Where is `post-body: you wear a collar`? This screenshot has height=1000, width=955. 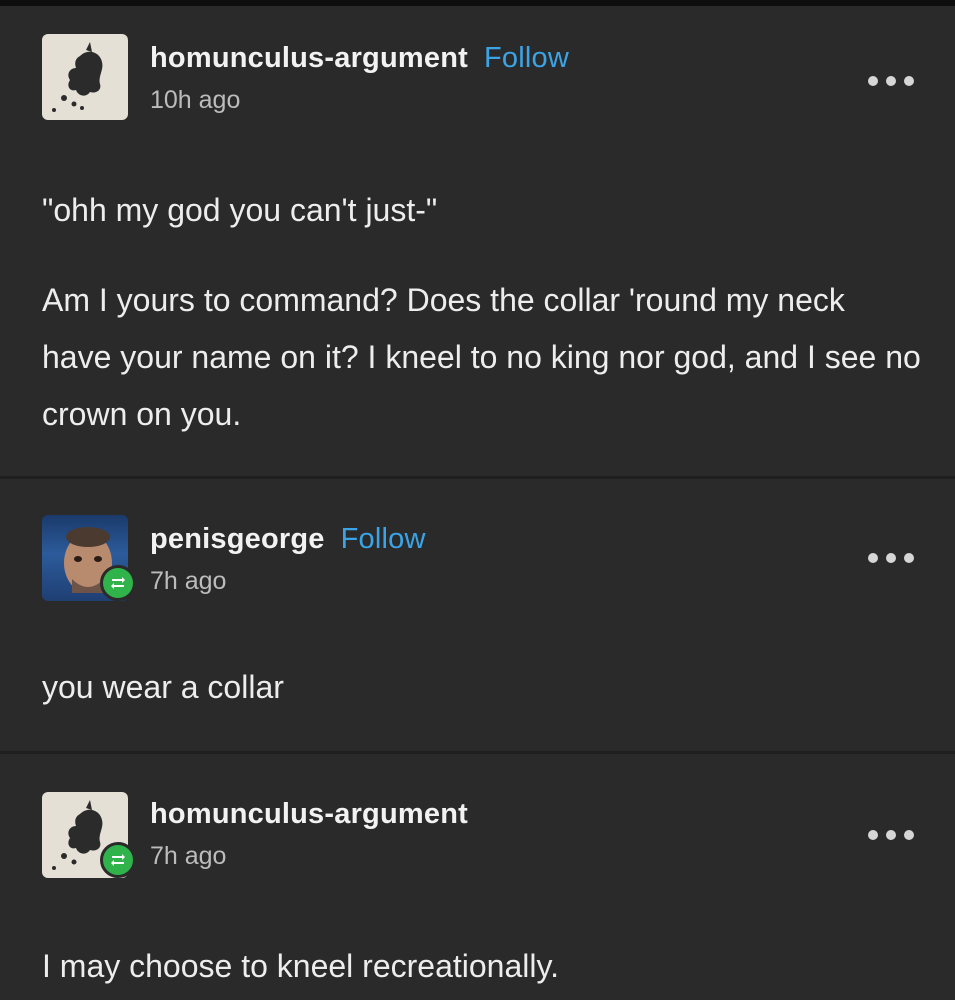
post-body: you wear a collar is located at coordinates (482, 687).